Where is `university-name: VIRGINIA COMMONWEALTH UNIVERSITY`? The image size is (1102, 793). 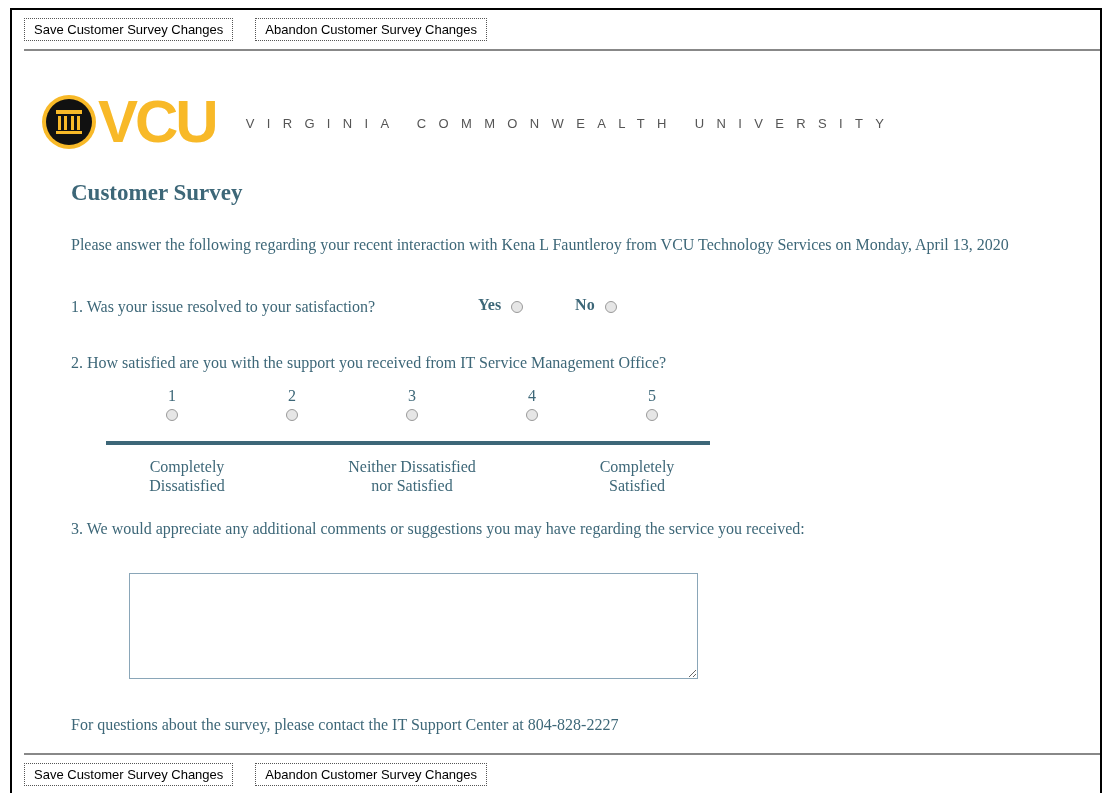
university-name: VIRGINIA COMMONWEALTH UNIVERSITY is located at coordinates (571, 124).